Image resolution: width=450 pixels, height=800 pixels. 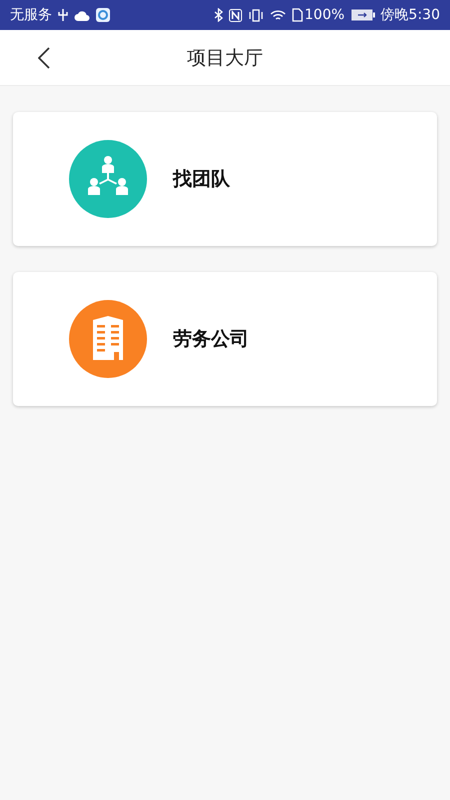 I want to click on clock-time: 傍晚5:30, so click(x=410, y=15).